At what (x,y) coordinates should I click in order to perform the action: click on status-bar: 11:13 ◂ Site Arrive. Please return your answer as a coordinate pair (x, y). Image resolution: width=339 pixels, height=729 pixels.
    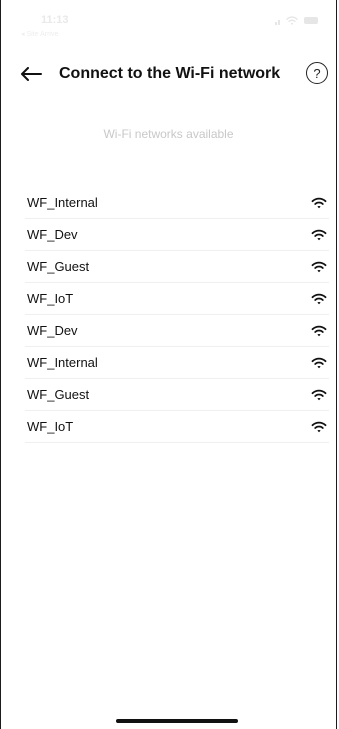
    Looking at the image, I should click on (168, 21).